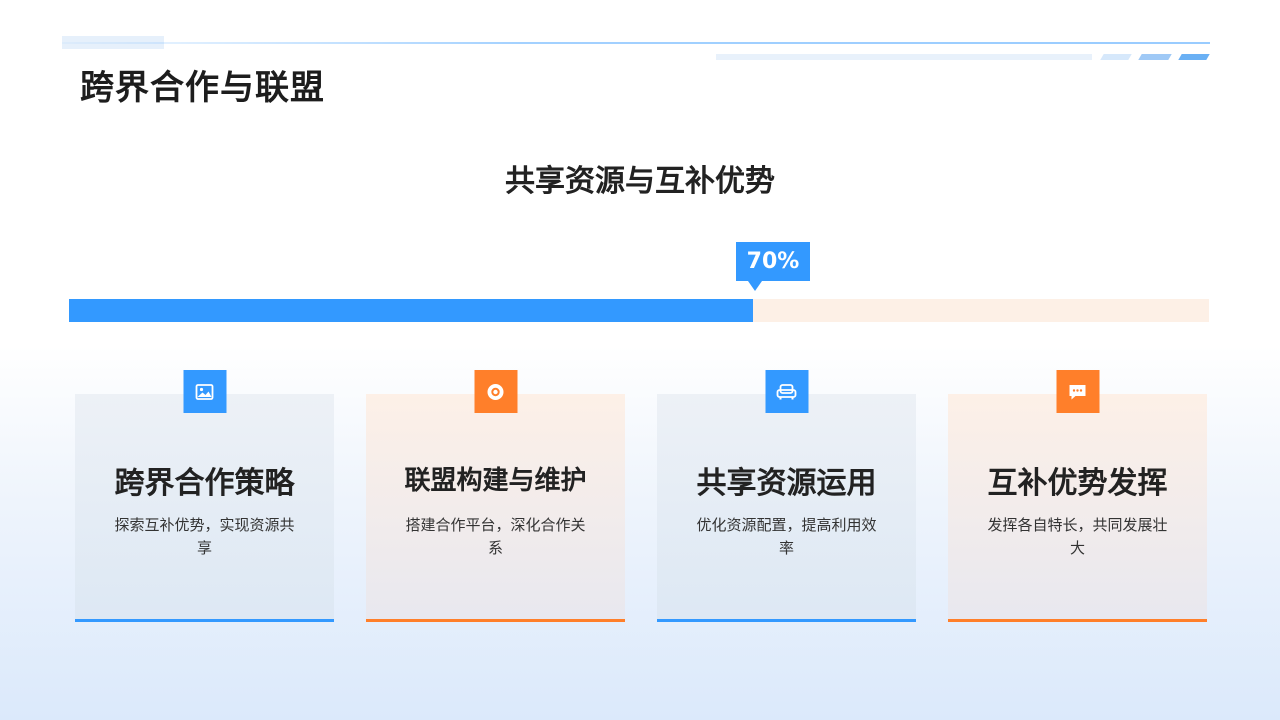 This screenshot has height=720, width=1280. What do you see at coordinates (204, 536) in the screenshot?
I see `card-desc: 探索互补优势，实现资源共享` at bounding box center [204, 536].